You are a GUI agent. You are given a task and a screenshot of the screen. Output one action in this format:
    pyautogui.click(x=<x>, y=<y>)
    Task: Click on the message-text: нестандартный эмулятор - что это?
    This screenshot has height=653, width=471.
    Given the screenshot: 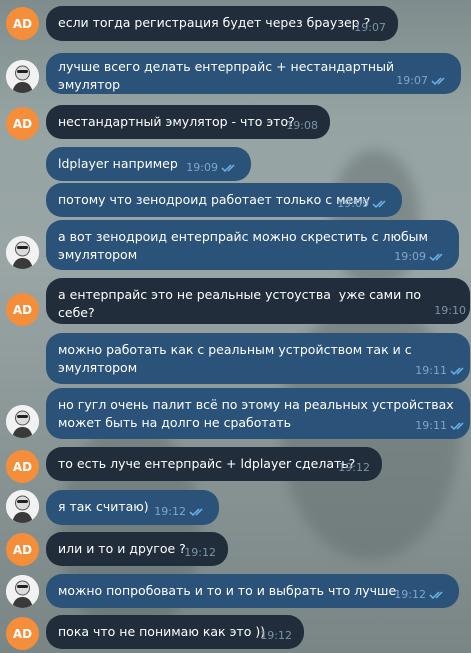 What is the action you would take?
    pyautogui.click(x=176, y=121)
    